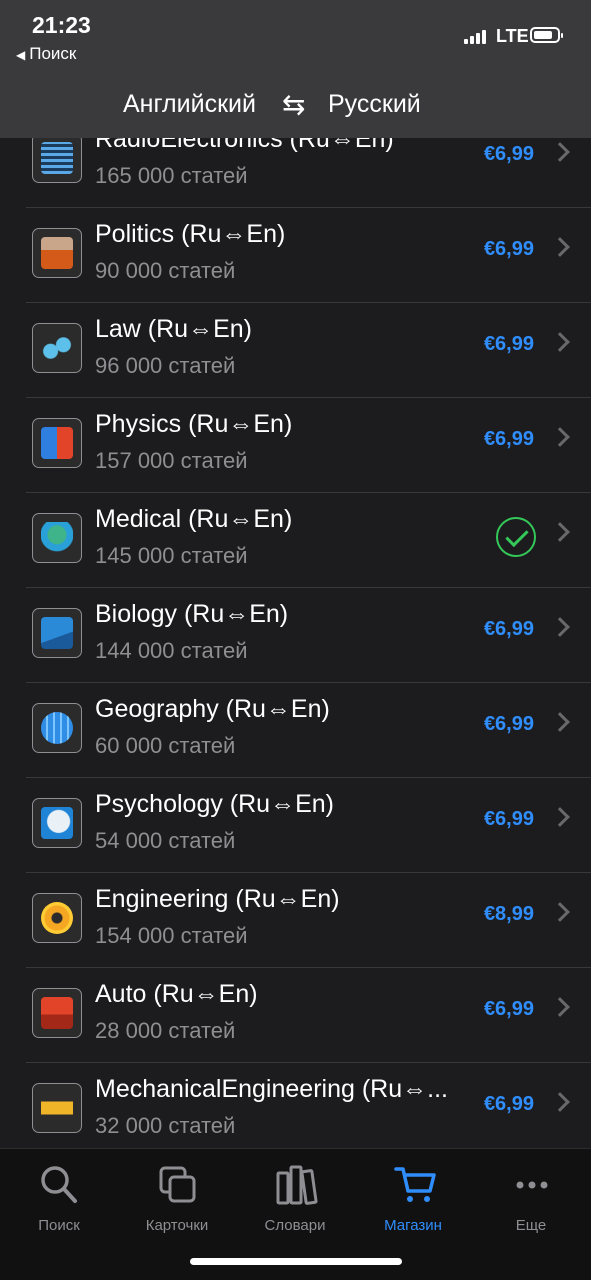 The image size is (591, 1280). What do you see at coordinates (531, 1199) in the screenshot?
I see `tab-more: Еще` at bounding box center [531, 1199].